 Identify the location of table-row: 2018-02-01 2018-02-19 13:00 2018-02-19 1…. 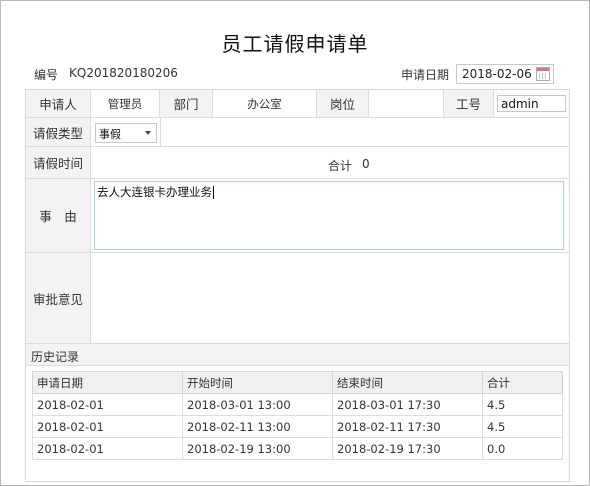
(297, 448).